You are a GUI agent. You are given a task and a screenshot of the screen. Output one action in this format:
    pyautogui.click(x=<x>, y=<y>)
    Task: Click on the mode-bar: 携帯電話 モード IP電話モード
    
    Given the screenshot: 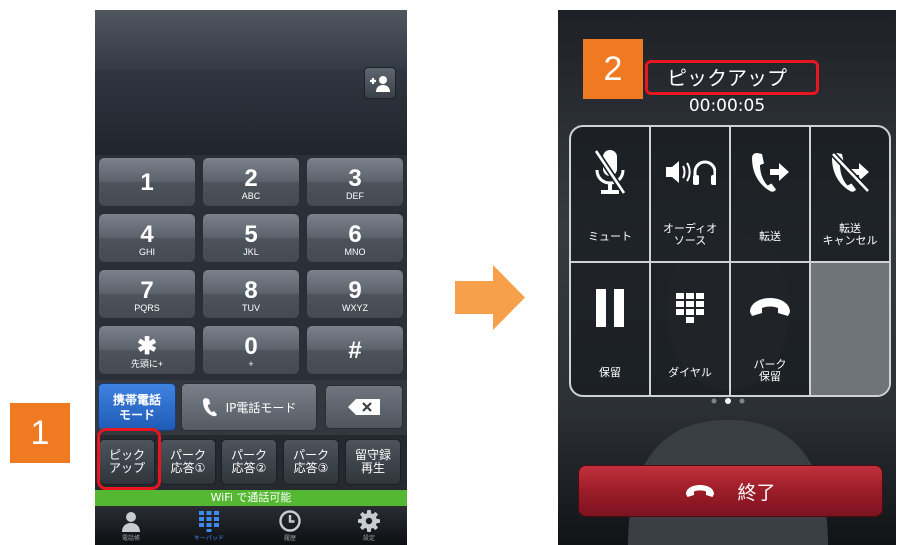 What is the action you would take?
    pyautogui.click(x=251, y=407)
    